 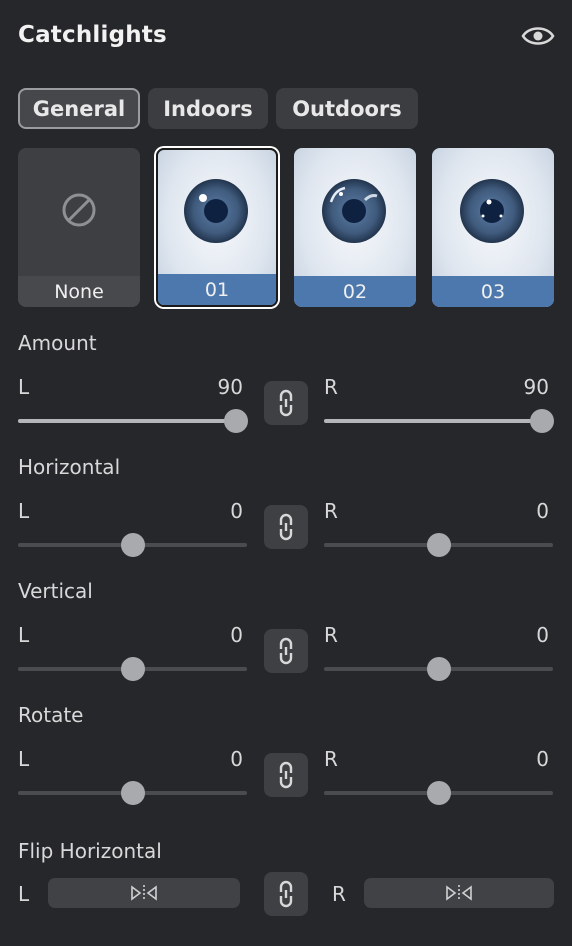 What do you see at coordinates (24, 635) in the screenshot?
I see `vertical-left-label: L` at bounding box center [24, 635].